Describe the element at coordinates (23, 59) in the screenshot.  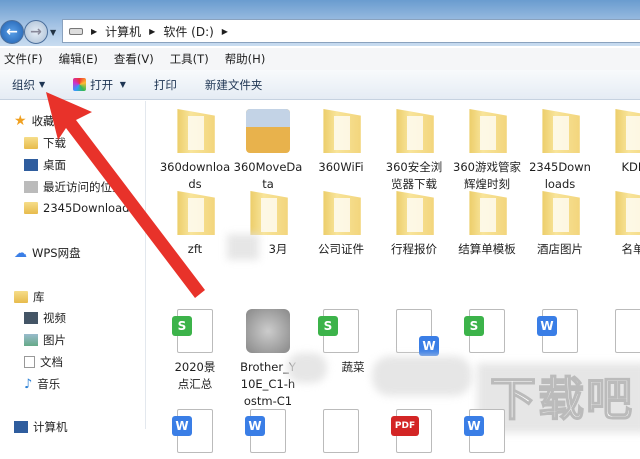
I see `menu-file: 文件(F)` at that location.